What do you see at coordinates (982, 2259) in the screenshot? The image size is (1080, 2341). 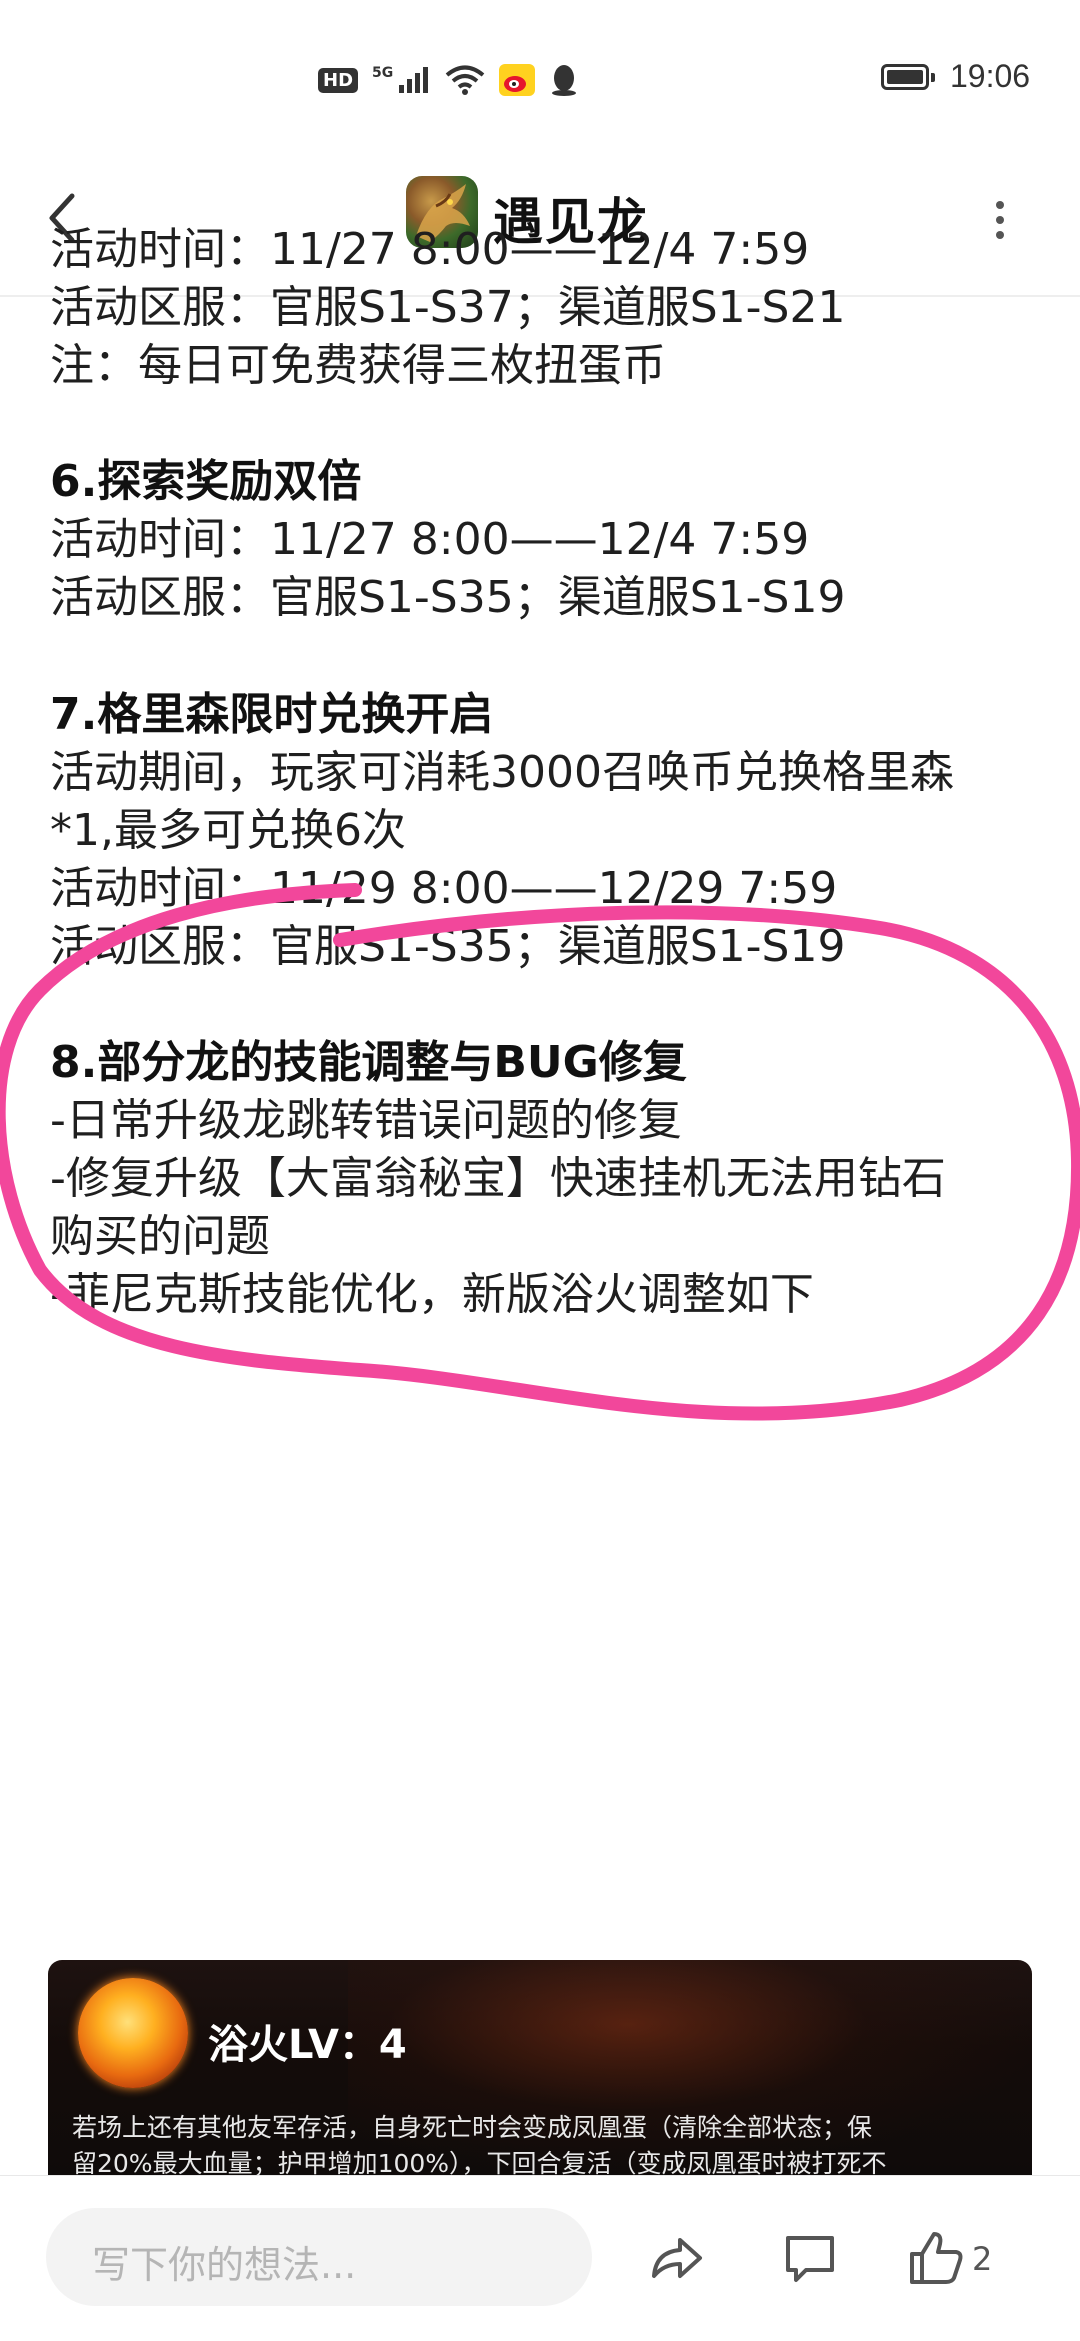 I see `like-count: 2` at bounding box center [982, 2259].